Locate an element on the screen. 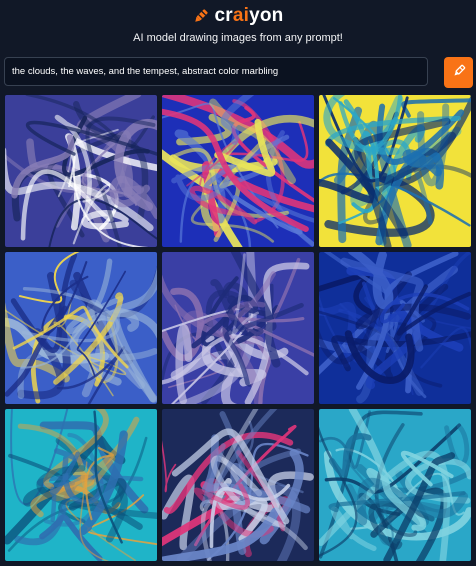  prompt-bar is located at coordinates (238, 72).